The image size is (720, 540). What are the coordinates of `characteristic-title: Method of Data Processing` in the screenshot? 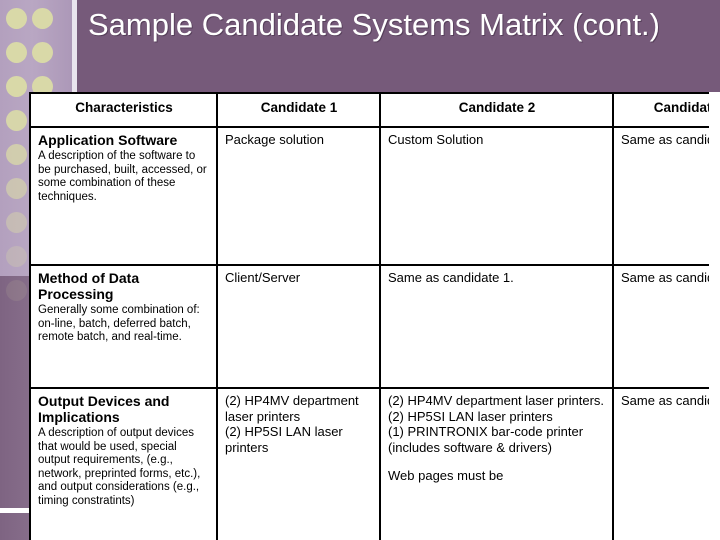 It's located at (89, 286).